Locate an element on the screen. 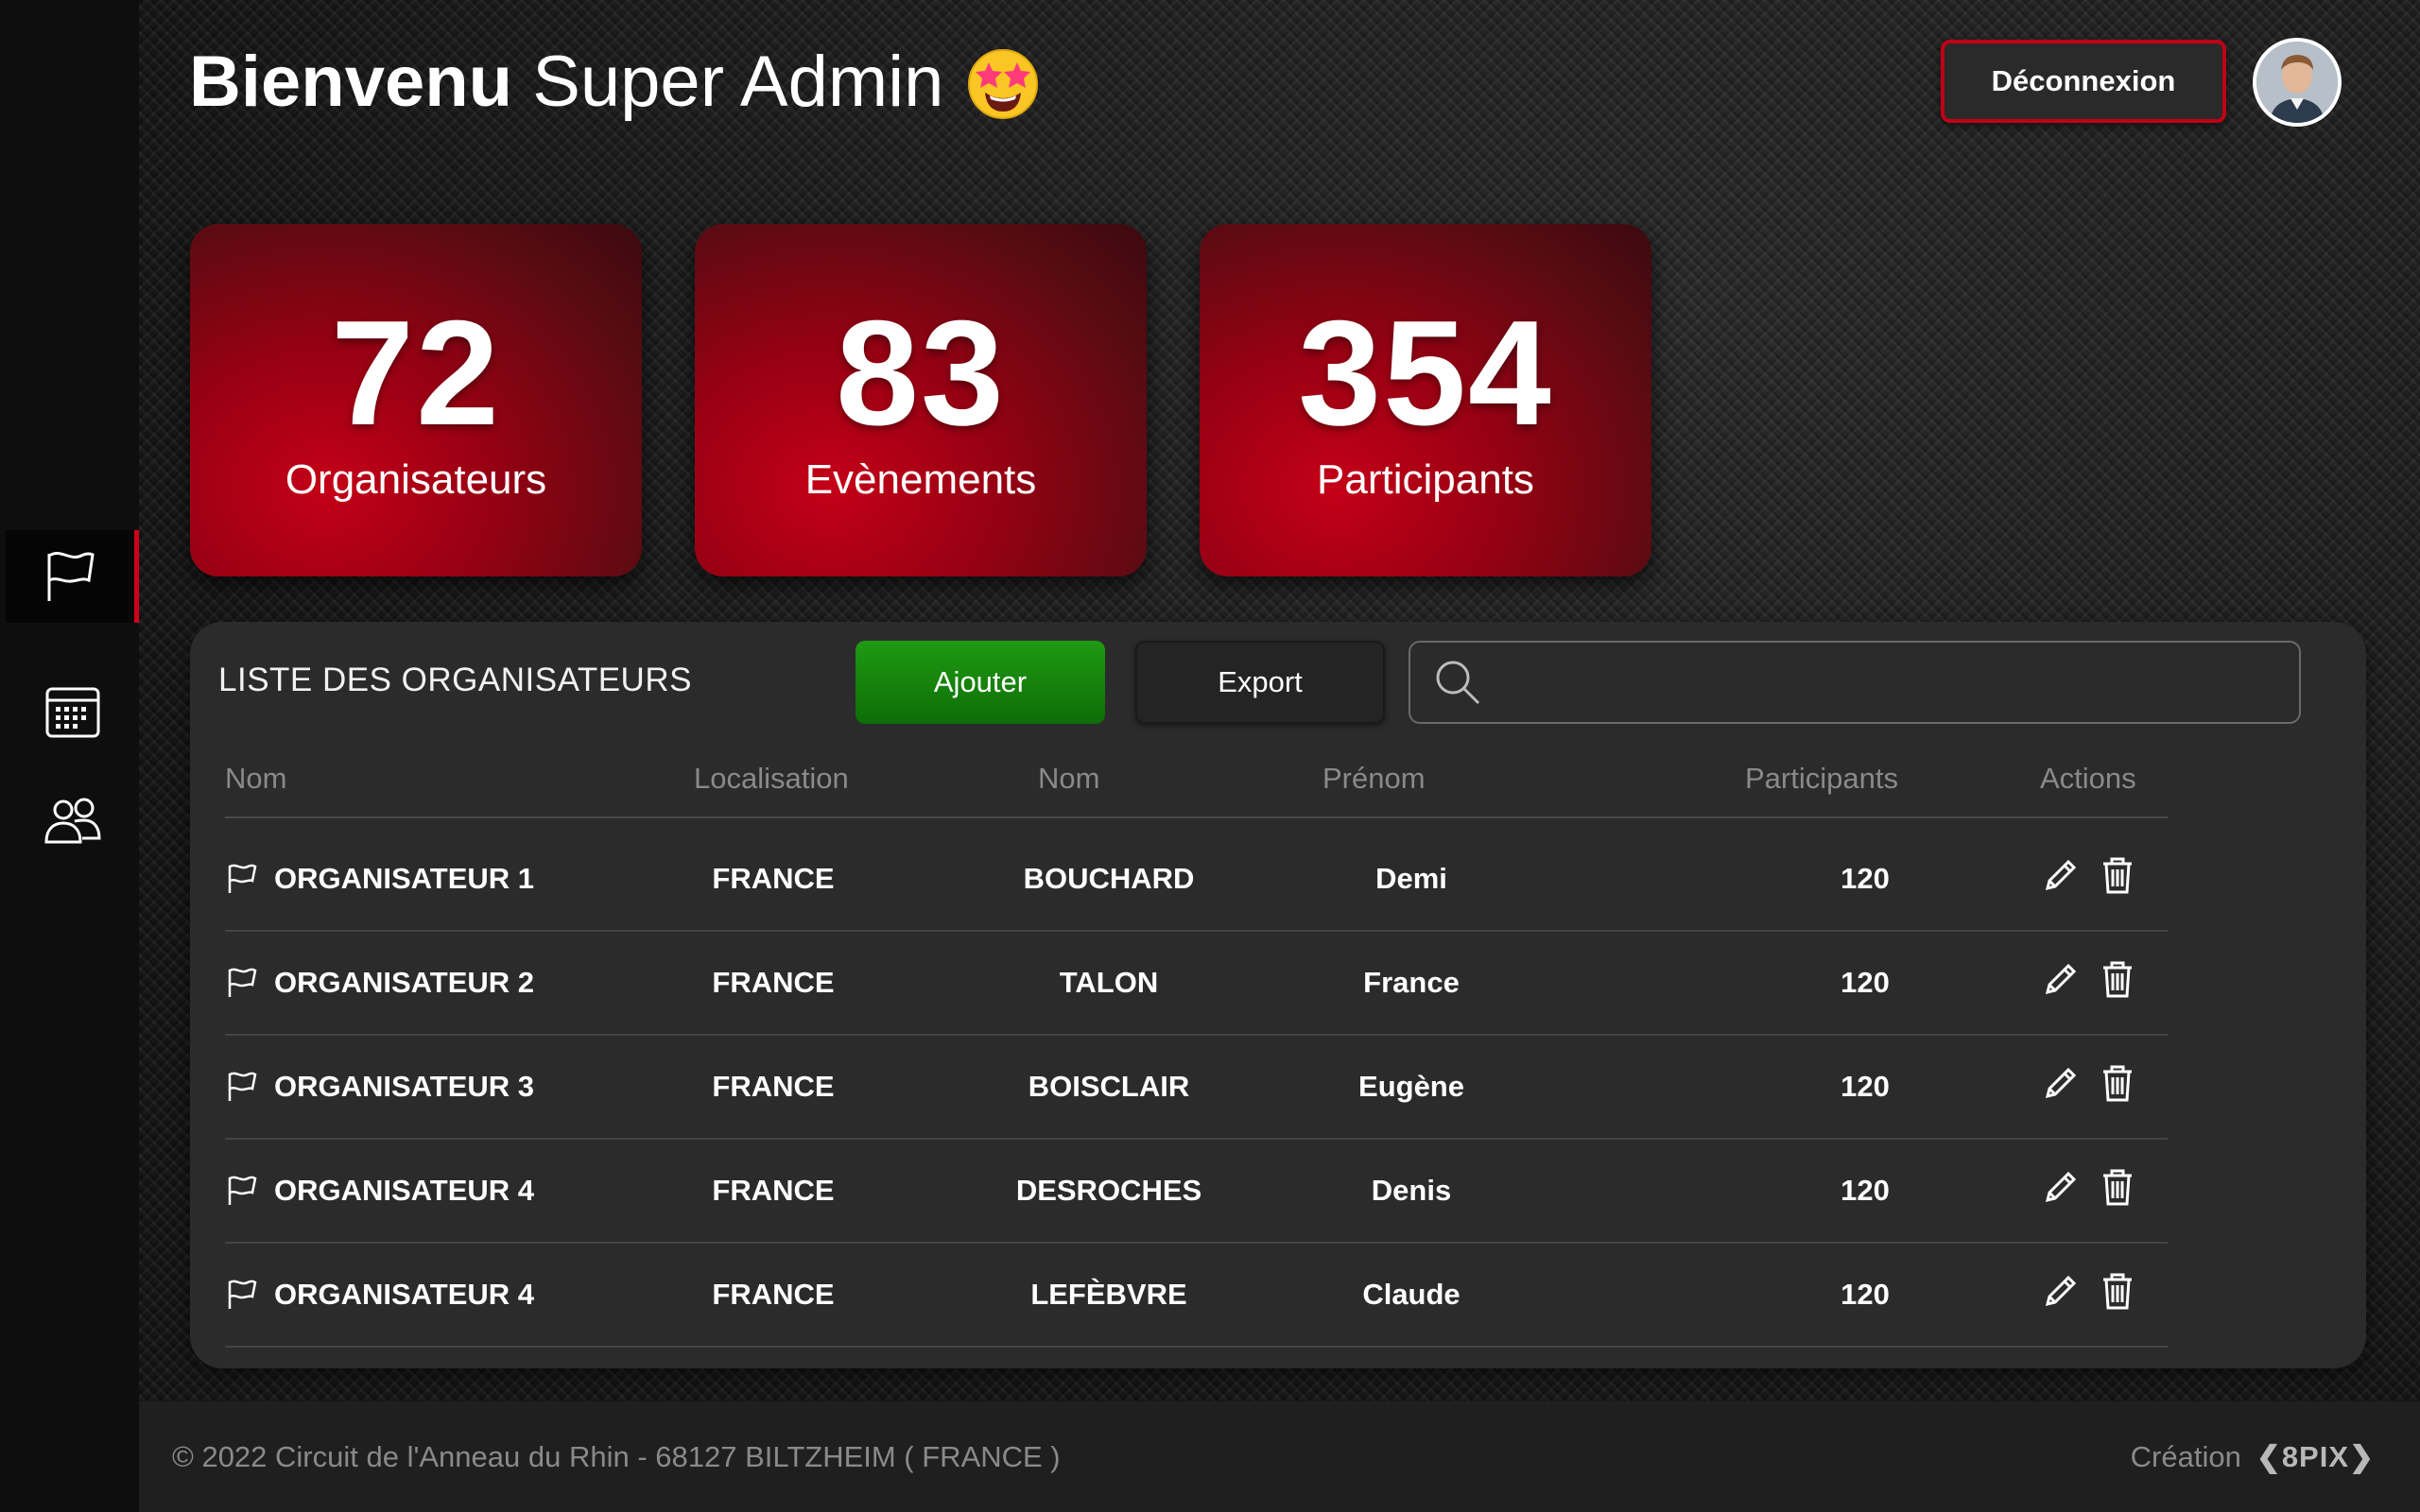  first-name-cell: France is located at coordinates (1411, 982).